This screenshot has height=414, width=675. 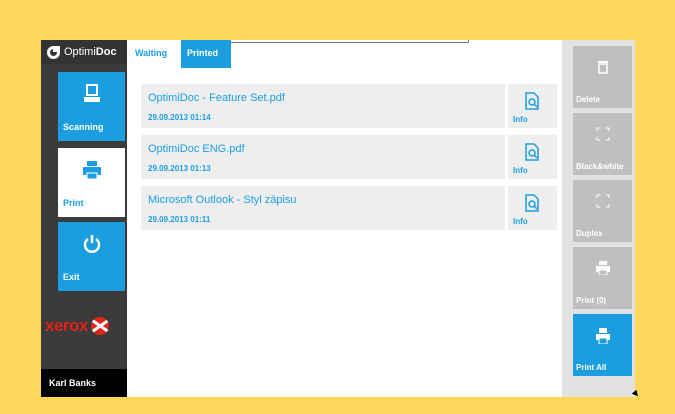 What do you see at coordinates (600, 166) in the screenshot?
I see `black-and-white-button-label: Black&white` at bounding box center [600, 166].